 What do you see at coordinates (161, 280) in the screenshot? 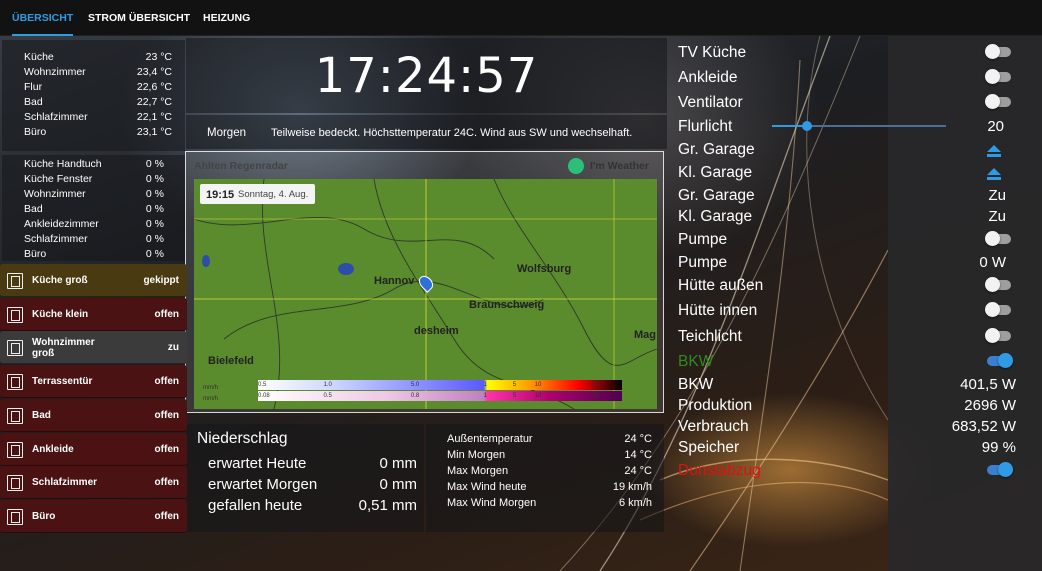
I see `window-state: gekippt` at bounding box center [161, 280].